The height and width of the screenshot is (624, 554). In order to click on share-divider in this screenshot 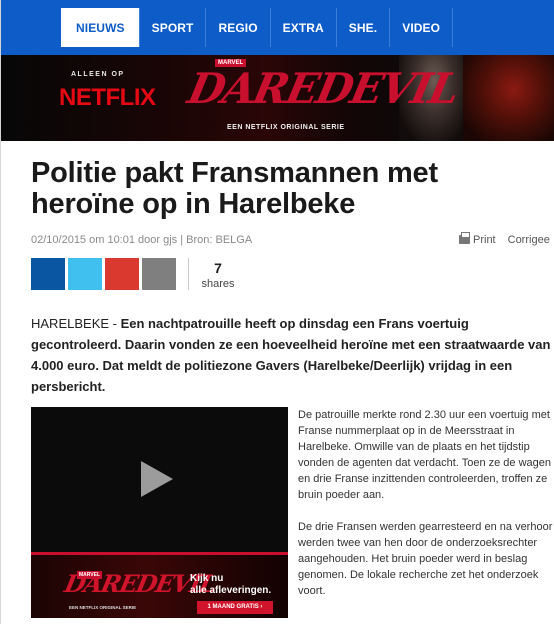, I will do `click(188, 274)`.